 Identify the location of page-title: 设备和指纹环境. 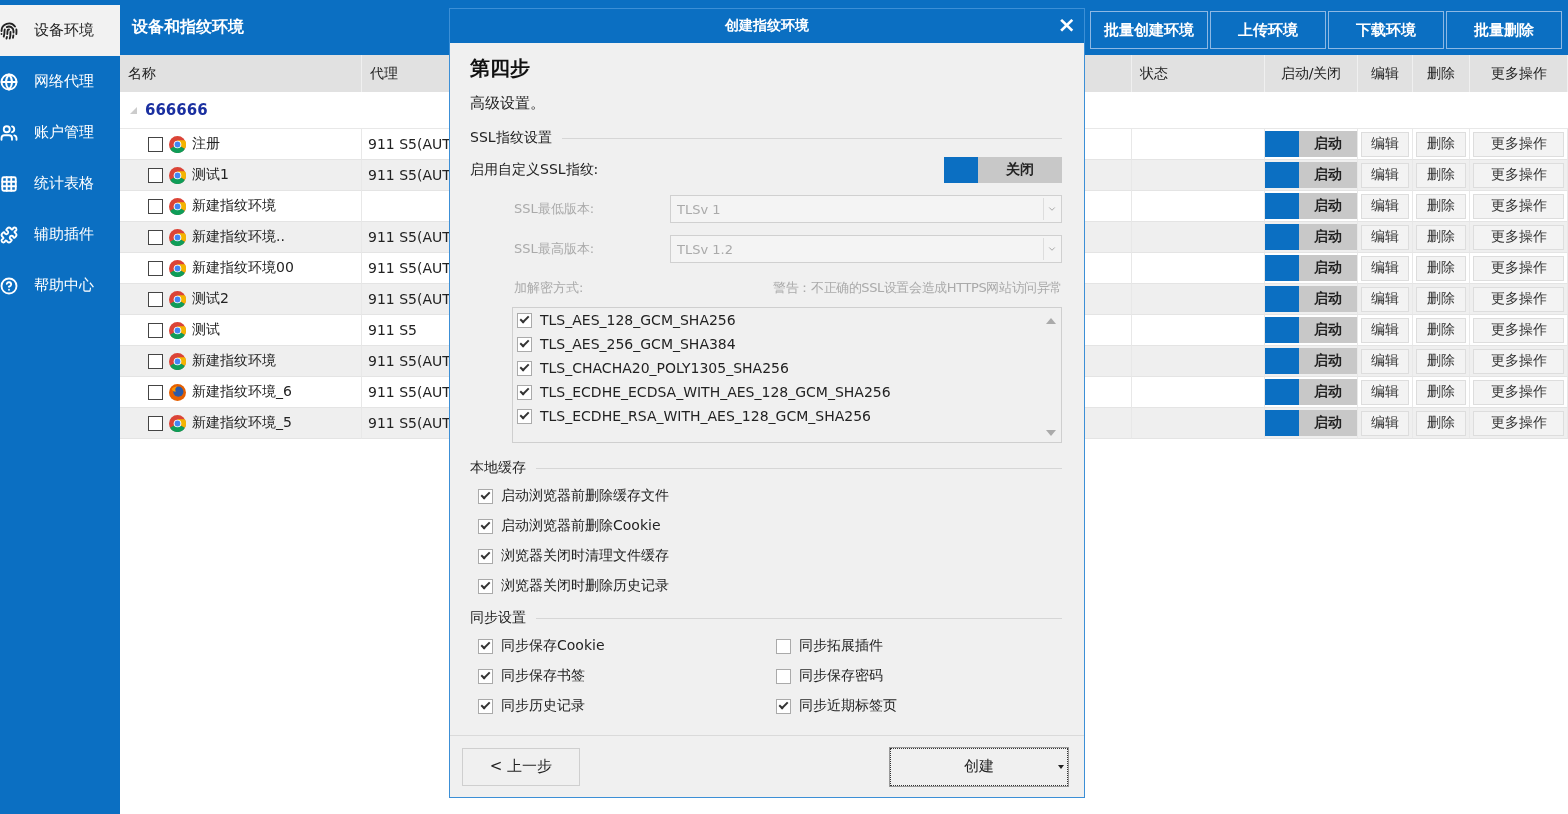
(188, 27).